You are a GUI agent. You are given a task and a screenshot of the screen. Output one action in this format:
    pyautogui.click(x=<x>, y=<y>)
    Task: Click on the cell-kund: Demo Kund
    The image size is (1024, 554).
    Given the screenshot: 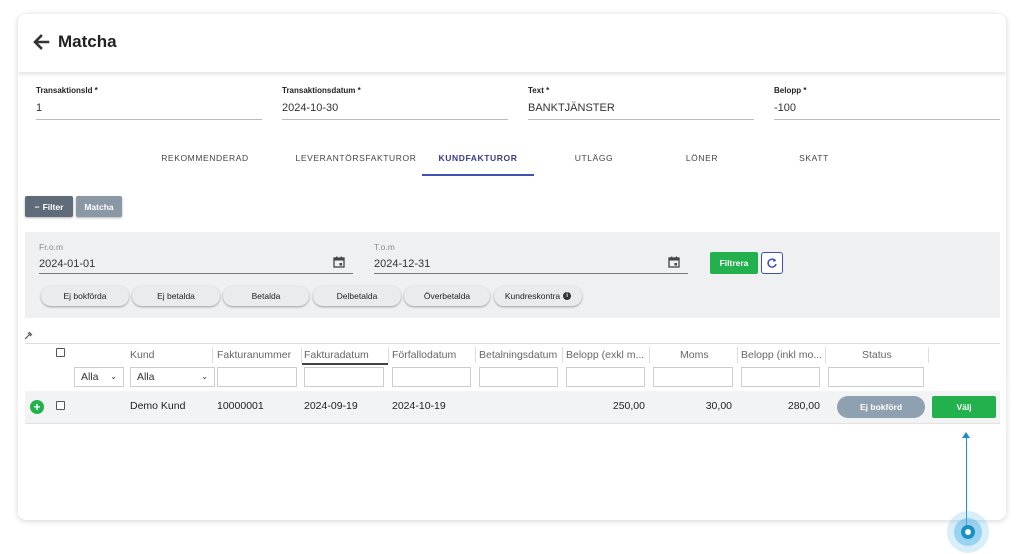 What is the action you would take?
    pyautogui.click(x=158, y=406)
    